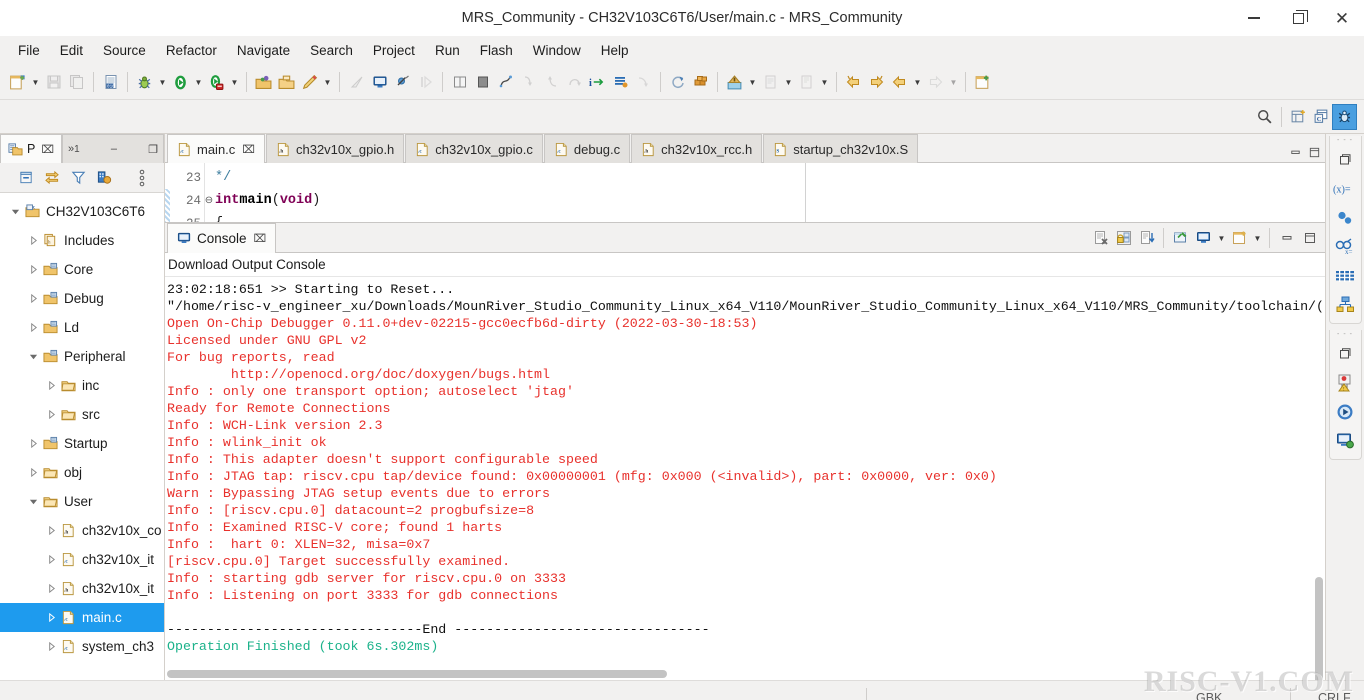  Describe the element at coordinates (417, 674) in the screenshot. I see `console-horizontal-scrollbar` at that location.